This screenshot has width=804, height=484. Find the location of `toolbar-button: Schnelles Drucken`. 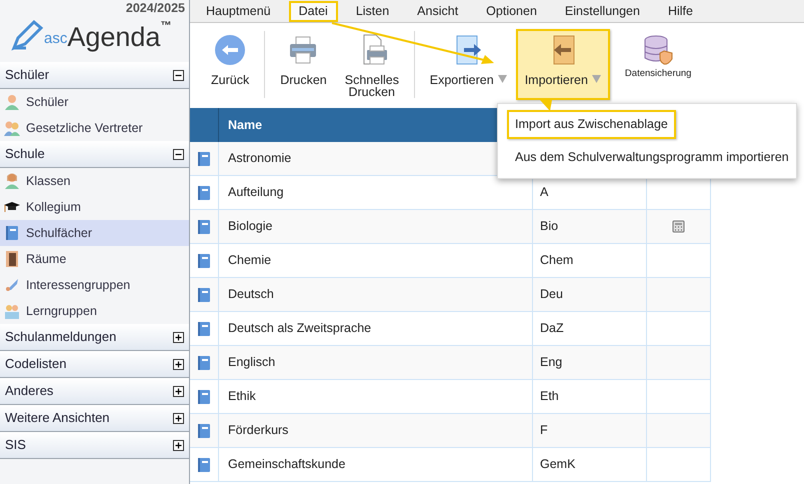

toolbar-button: Schnelles Drucken is located at coordinates (372, 64).